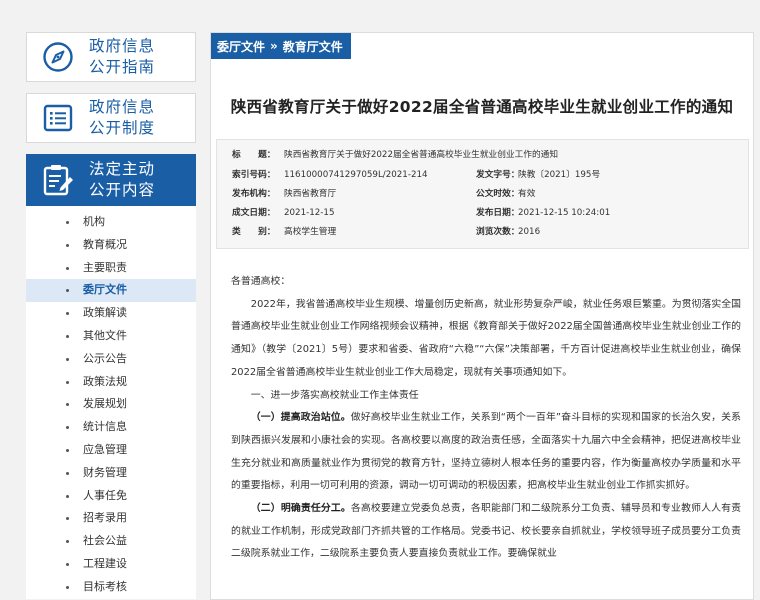 Image resolution: width=760 pixels, height=600 pixels. What do you see at coordinates (111, 268) in the screenshot?
I see `sidebar-item: 主要职责` at bounding box center [111, 268].